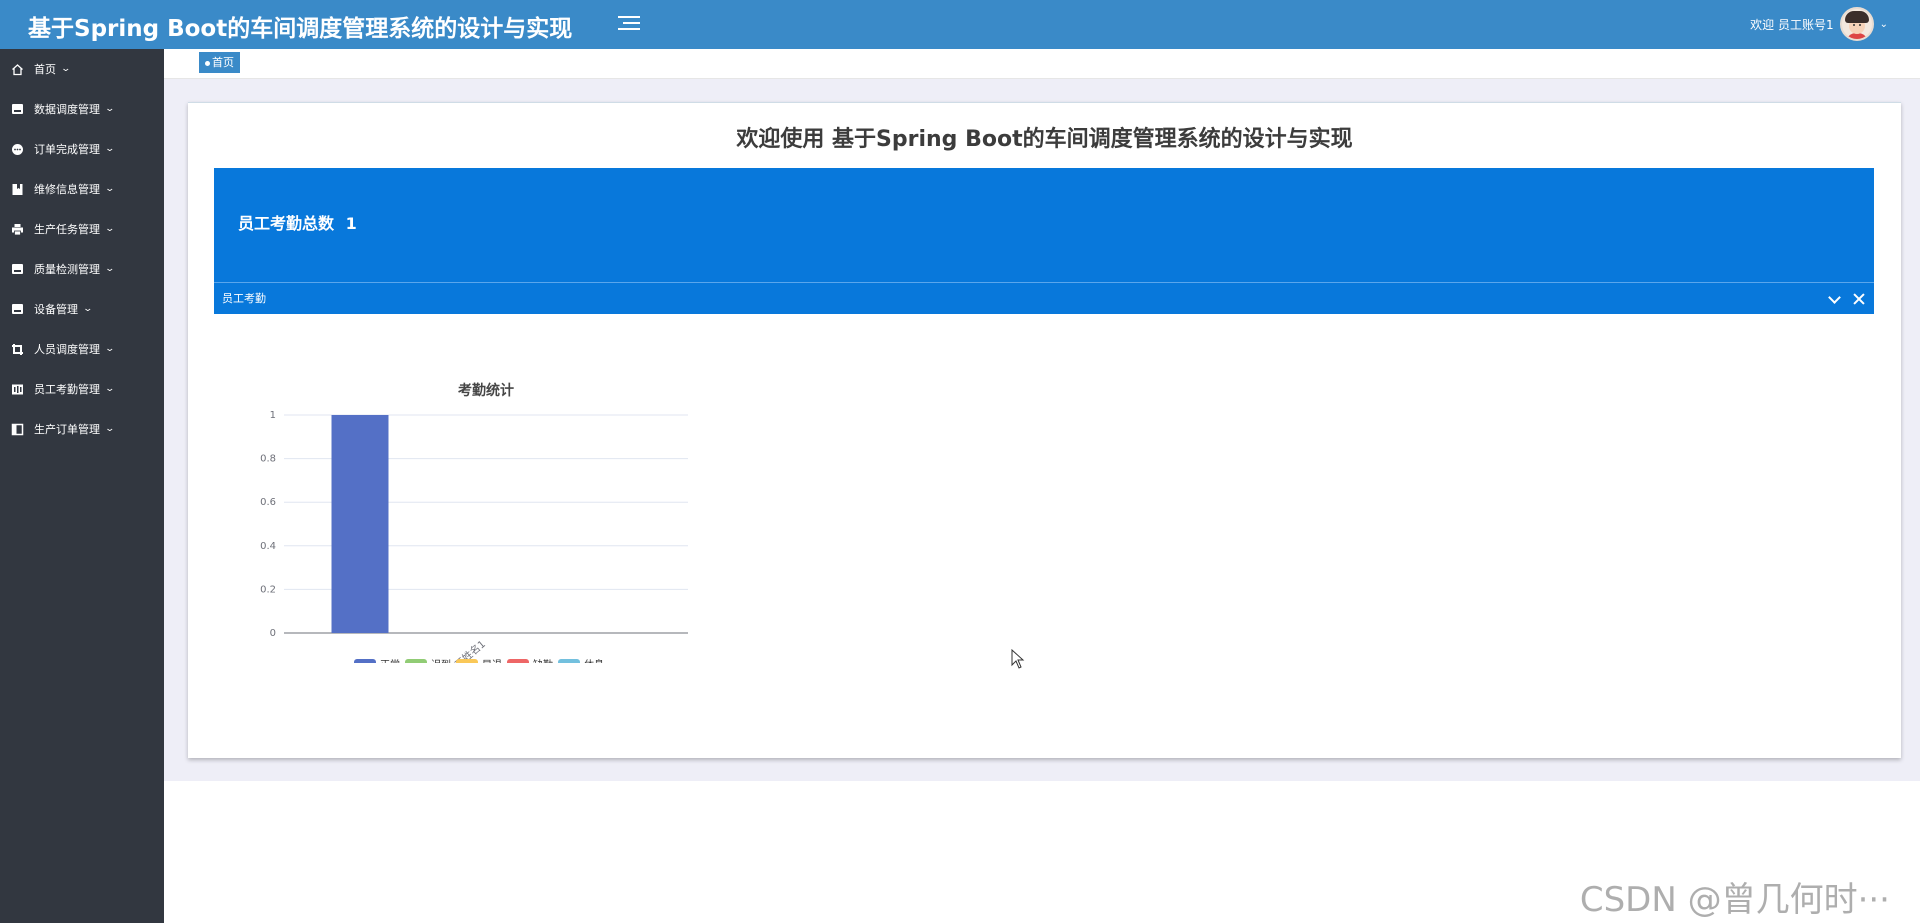  I want to click on stat-value: 1, so click(351, 223).